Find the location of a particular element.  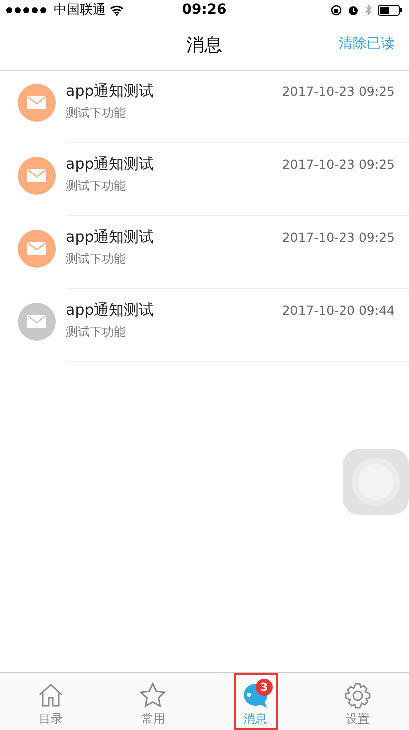

message-item: app通知测试 2017-10-20 09:44 测试下功能 is located at coordinates (204, 326).